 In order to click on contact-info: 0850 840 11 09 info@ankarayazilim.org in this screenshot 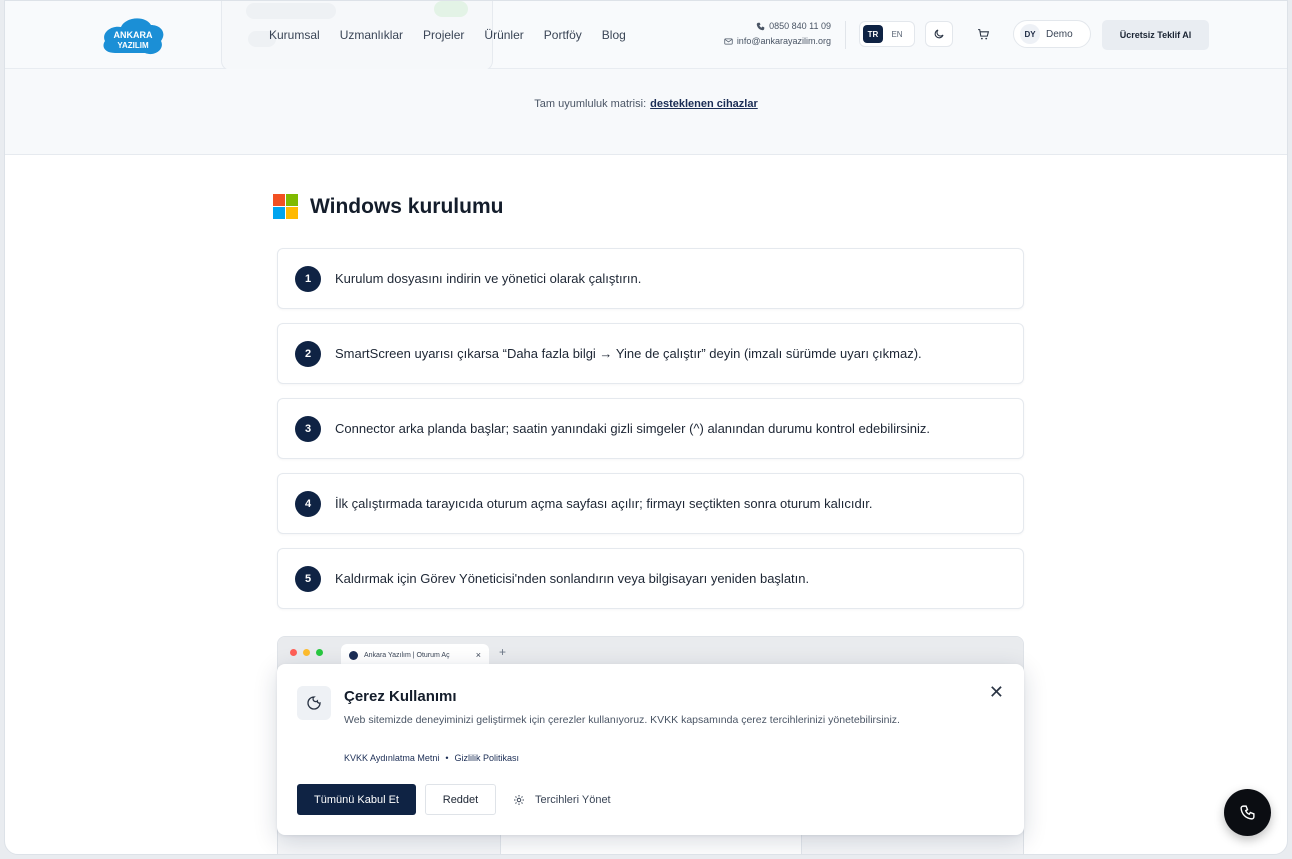, I will do `click(763, 34)`.